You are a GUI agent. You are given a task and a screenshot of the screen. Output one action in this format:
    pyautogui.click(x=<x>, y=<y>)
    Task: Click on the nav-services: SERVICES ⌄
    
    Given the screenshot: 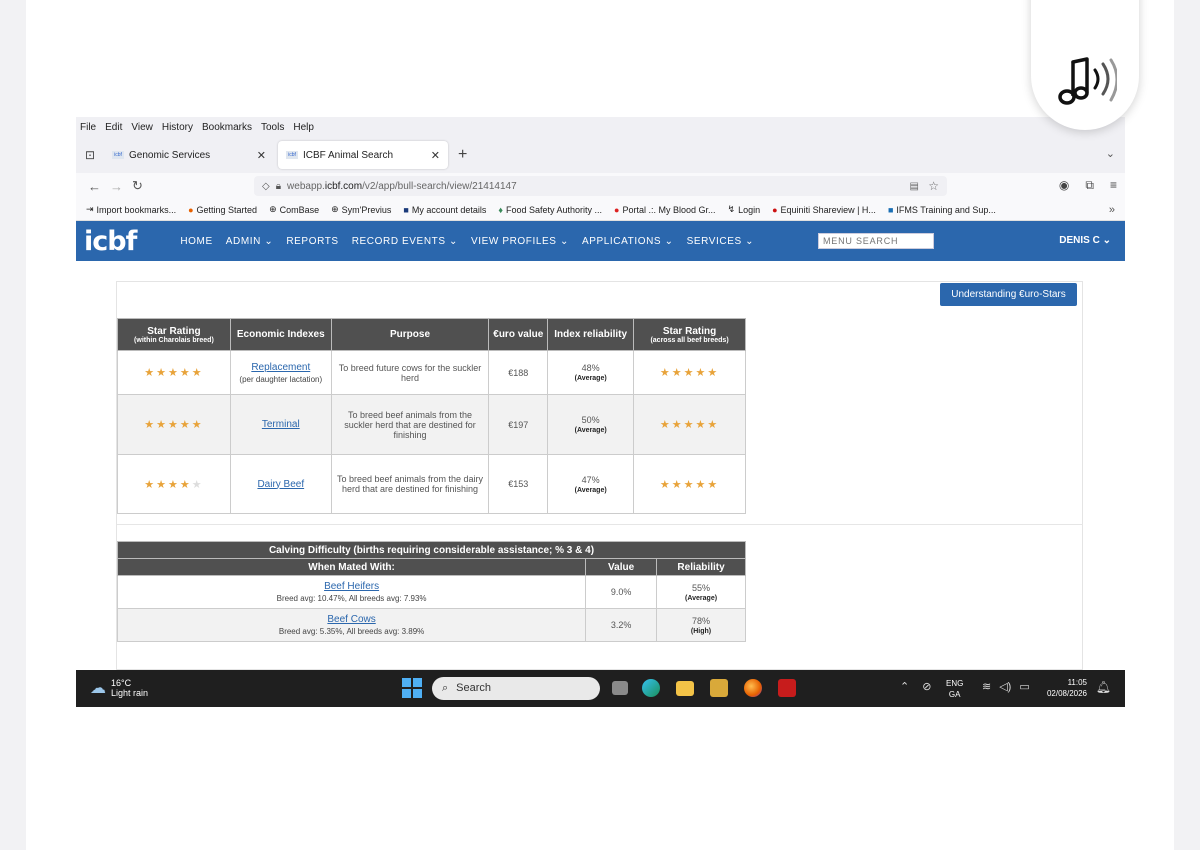 What is the action you would take?
    pyautogui.click(x=721, y=241)
    